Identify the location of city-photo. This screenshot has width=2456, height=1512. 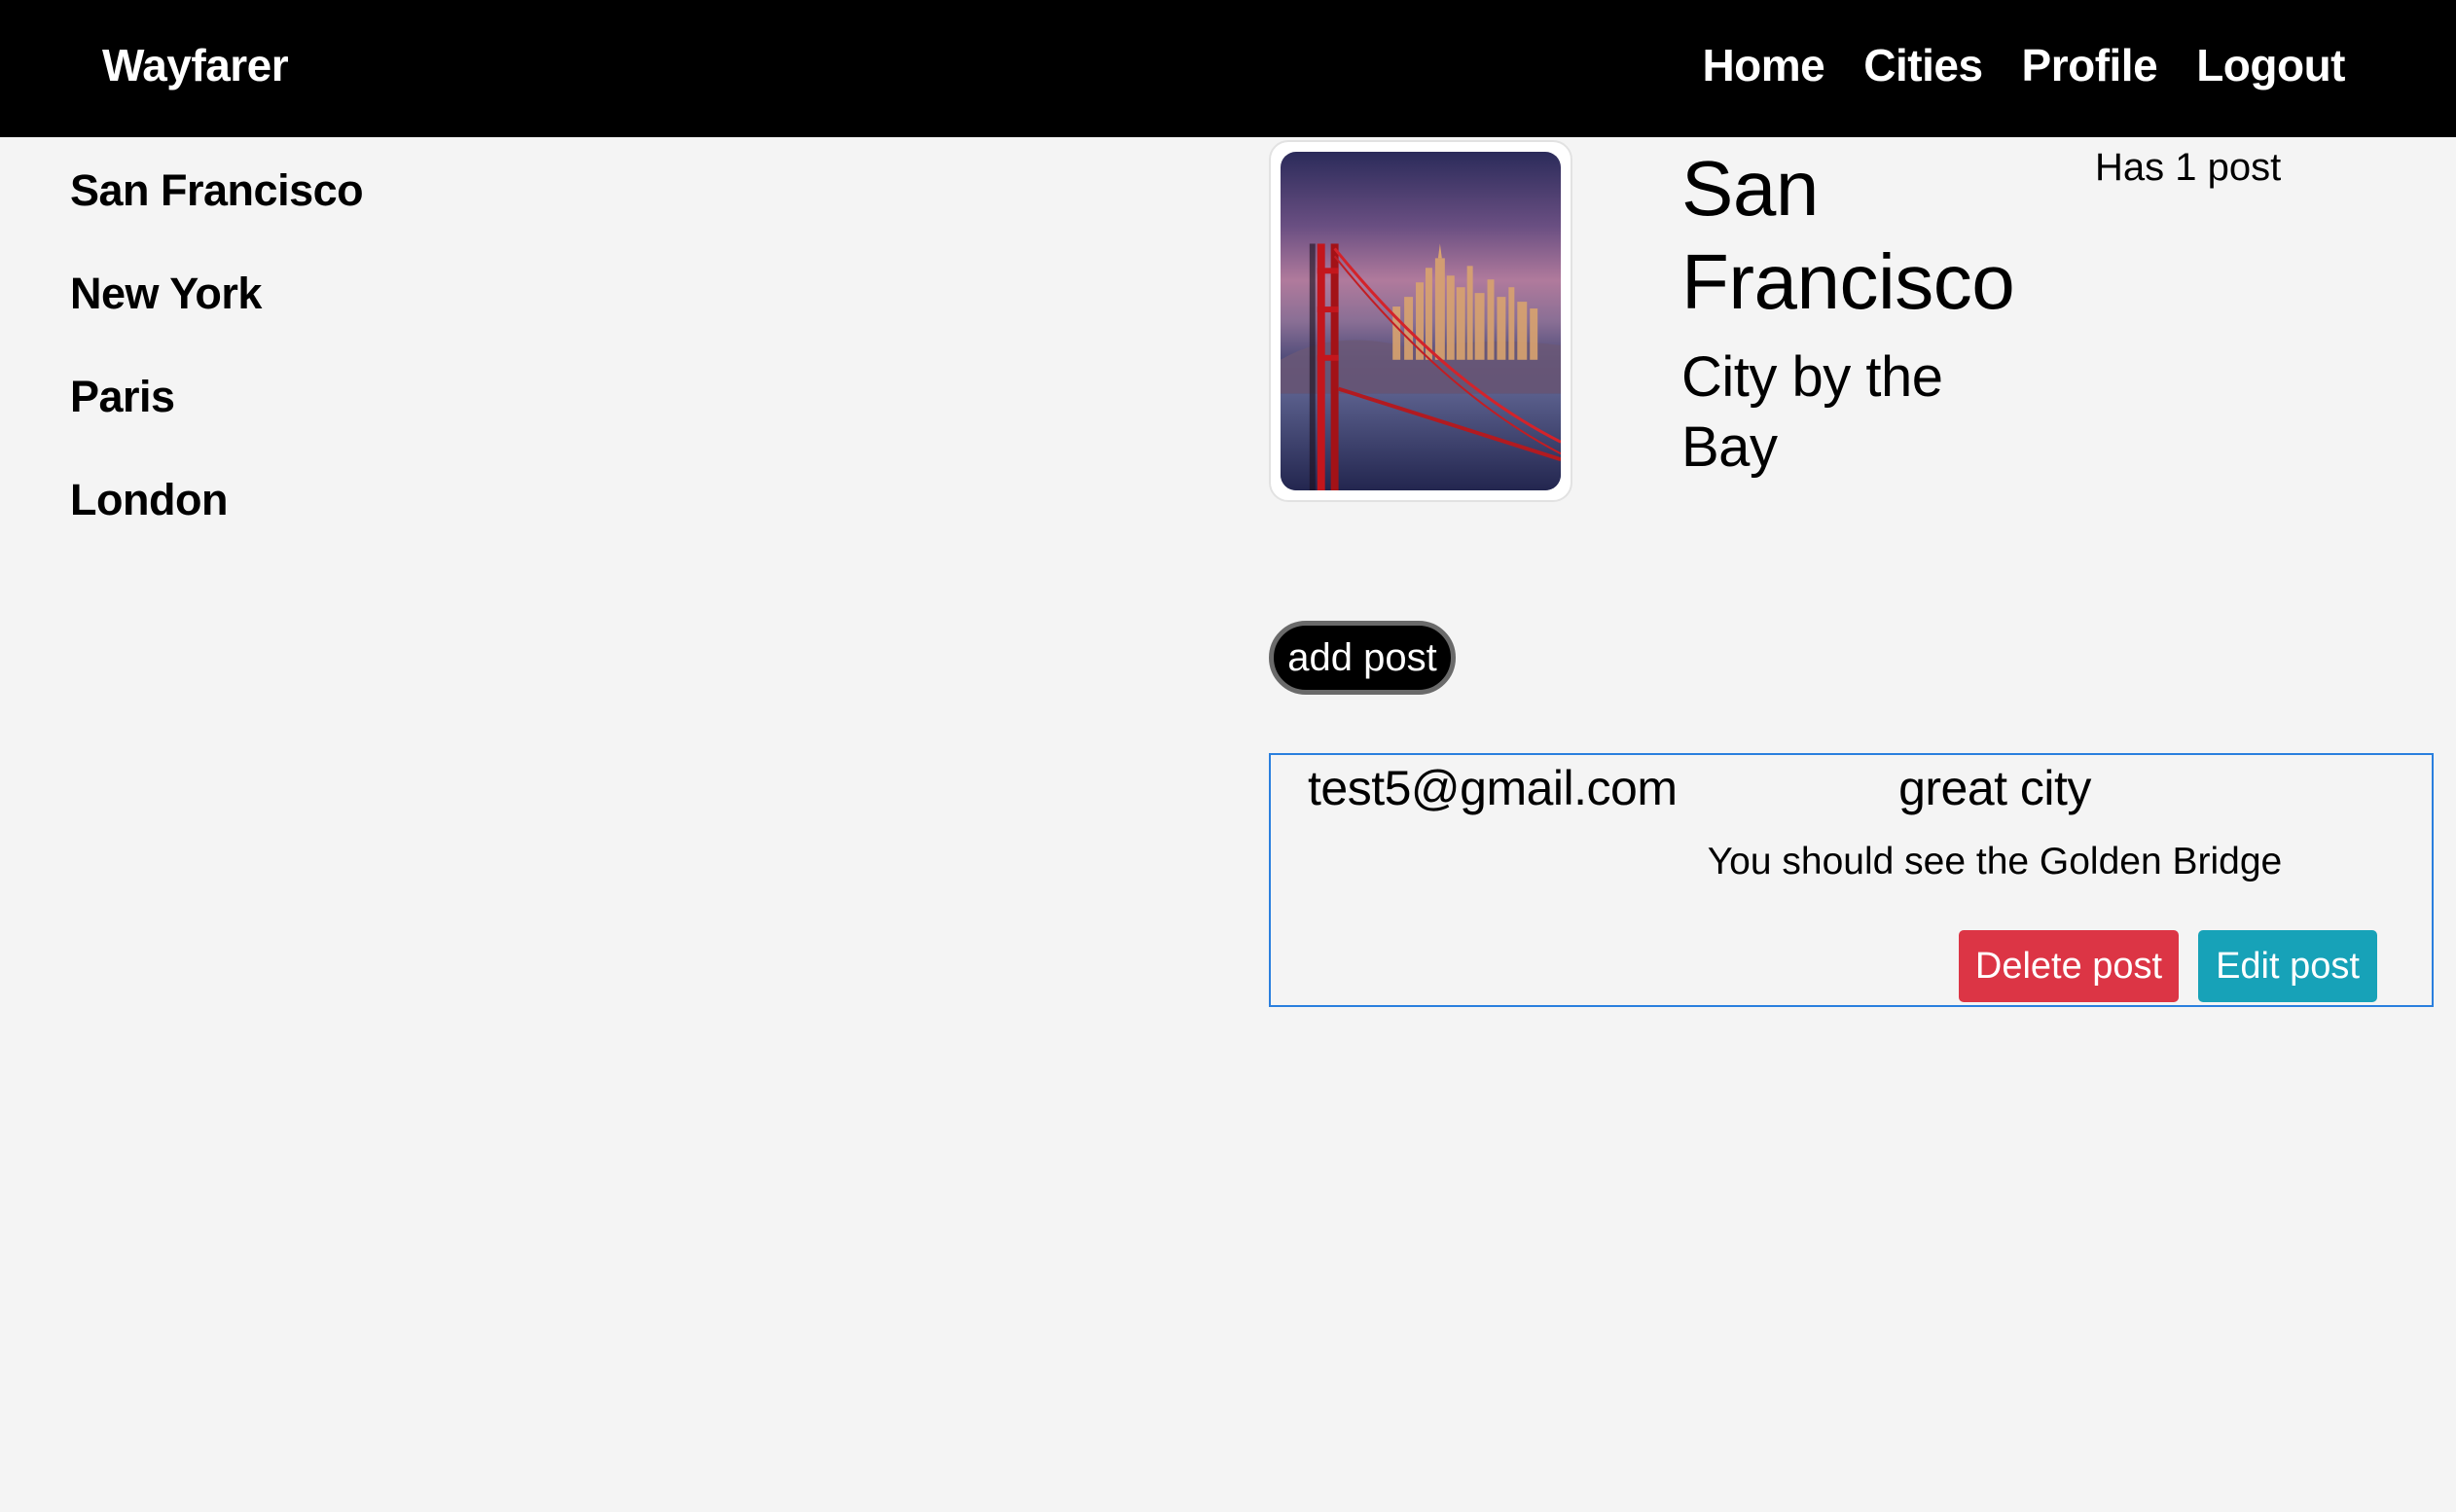
(1421, 321).